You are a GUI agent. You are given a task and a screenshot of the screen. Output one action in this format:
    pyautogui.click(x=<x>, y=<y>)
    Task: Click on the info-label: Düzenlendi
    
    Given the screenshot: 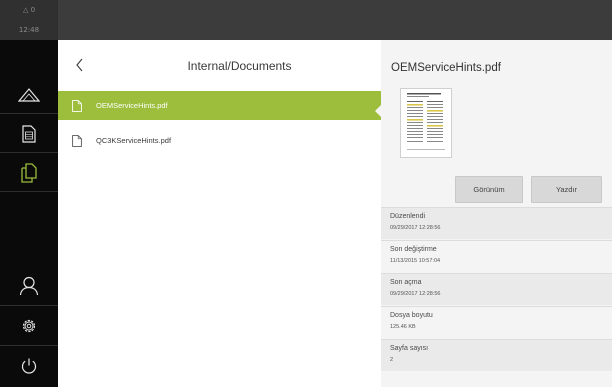 What is the action you would take?
    pyautogui.click(x=408, y=216)
    